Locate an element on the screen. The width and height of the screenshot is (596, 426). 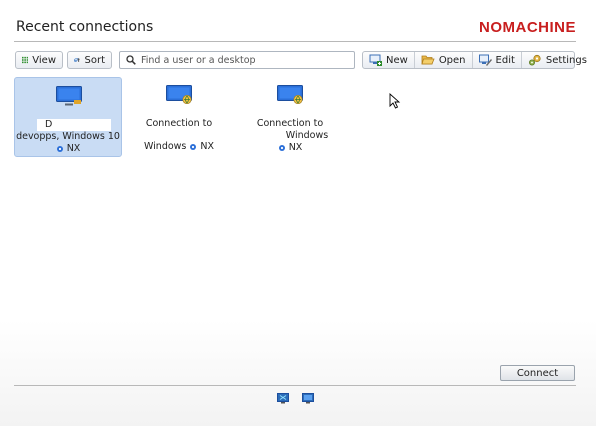
action-toolbar: New Open Edit Settings is located at coordinates (474, 60).